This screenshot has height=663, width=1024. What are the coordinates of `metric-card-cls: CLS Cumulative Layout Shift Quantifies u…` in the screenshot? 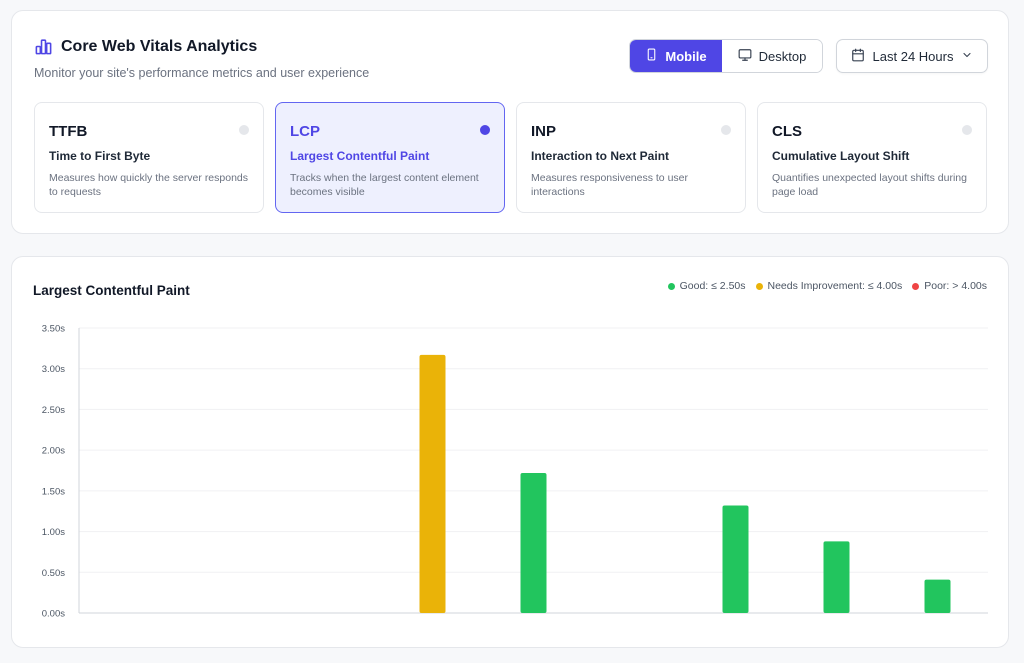 It's located at (872, 157).